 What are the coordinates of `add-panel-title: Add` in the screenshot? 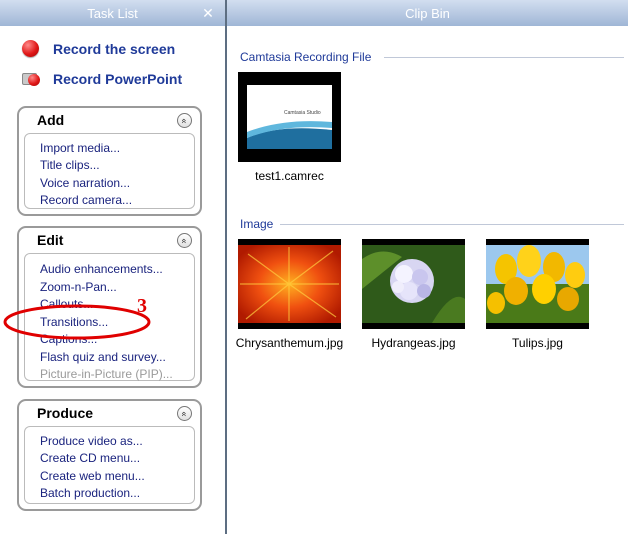 It's located at (51, 120).